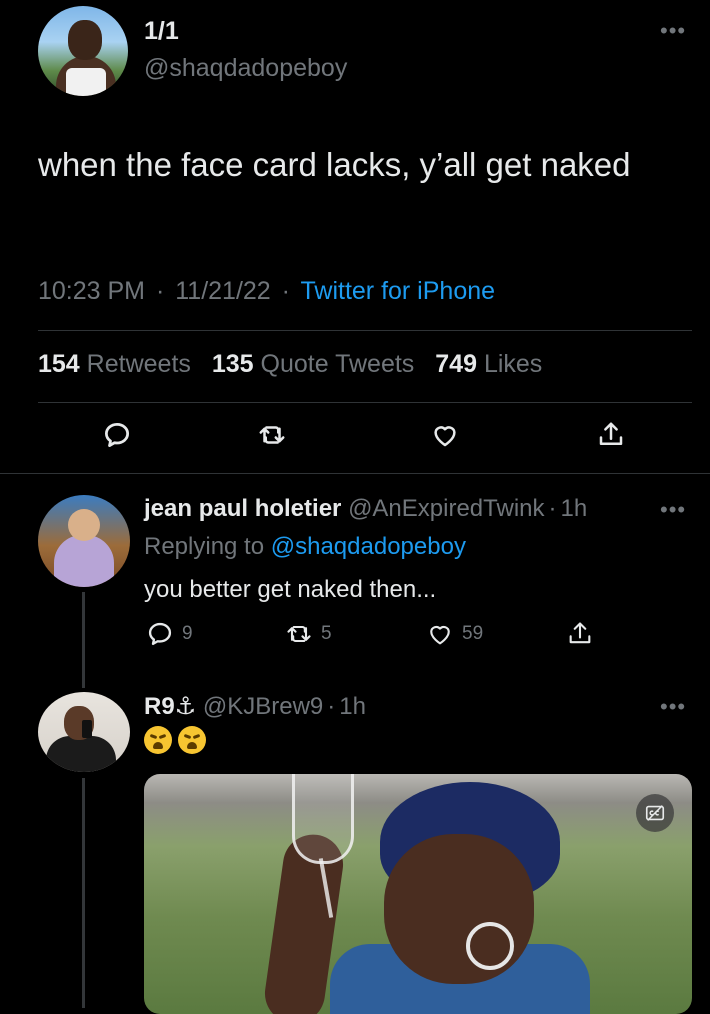 Image resolution: width=710 pixels, height=1014 pixels. Describe the element at coordinates (337, 364) in the screenshot. I see `quotes-label: Quote Tweets` at that location.